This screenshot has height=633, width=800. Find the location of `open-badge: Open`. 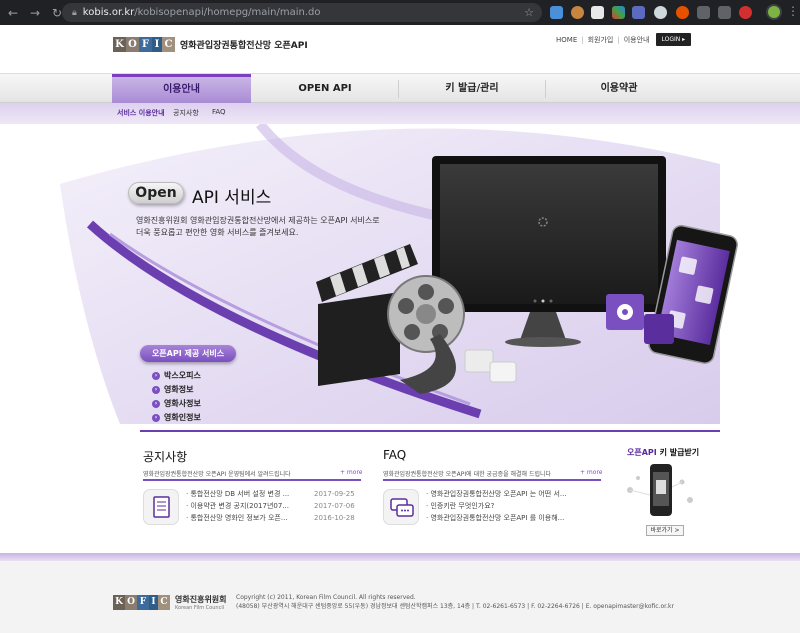

open-badge: Open is located at coordinates (156, 193).